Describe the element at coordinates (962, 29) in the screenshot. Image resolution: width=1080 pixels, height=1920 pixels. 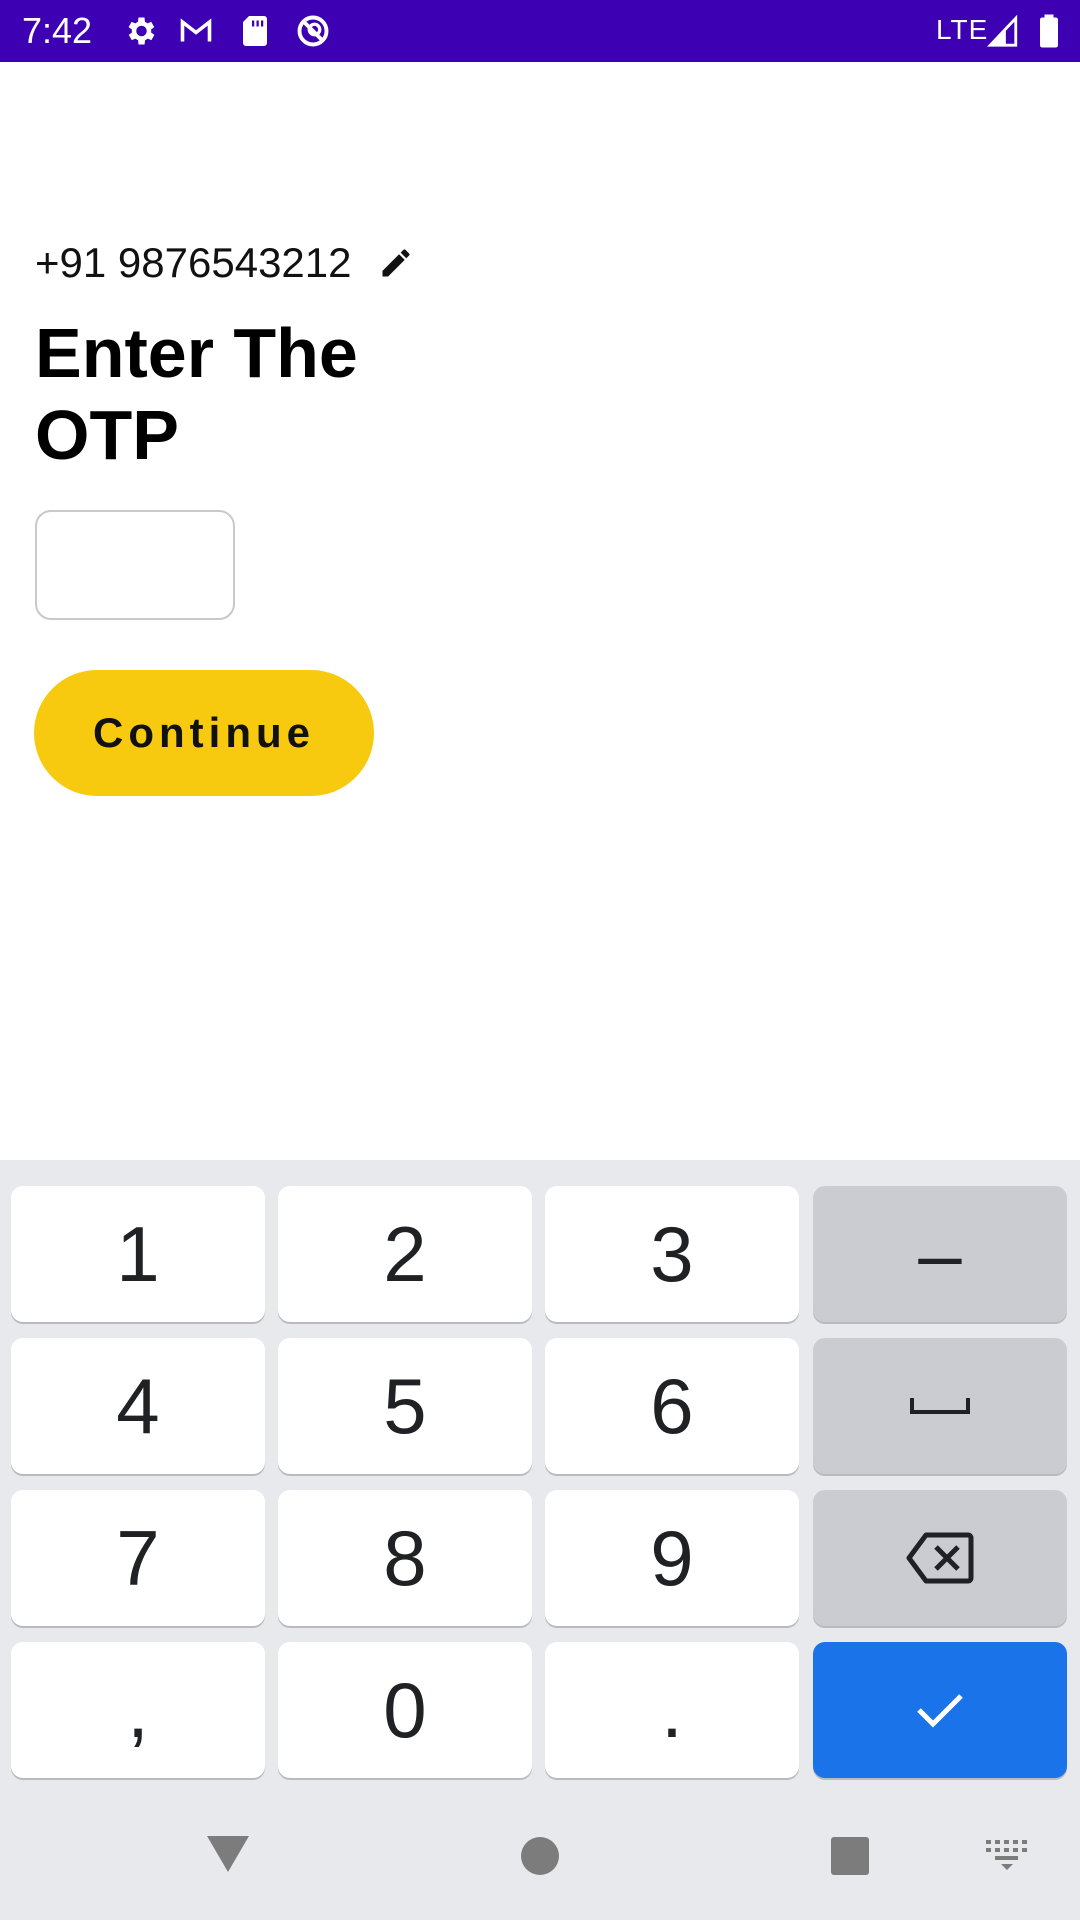
I see `network-type: LTE` at that location.